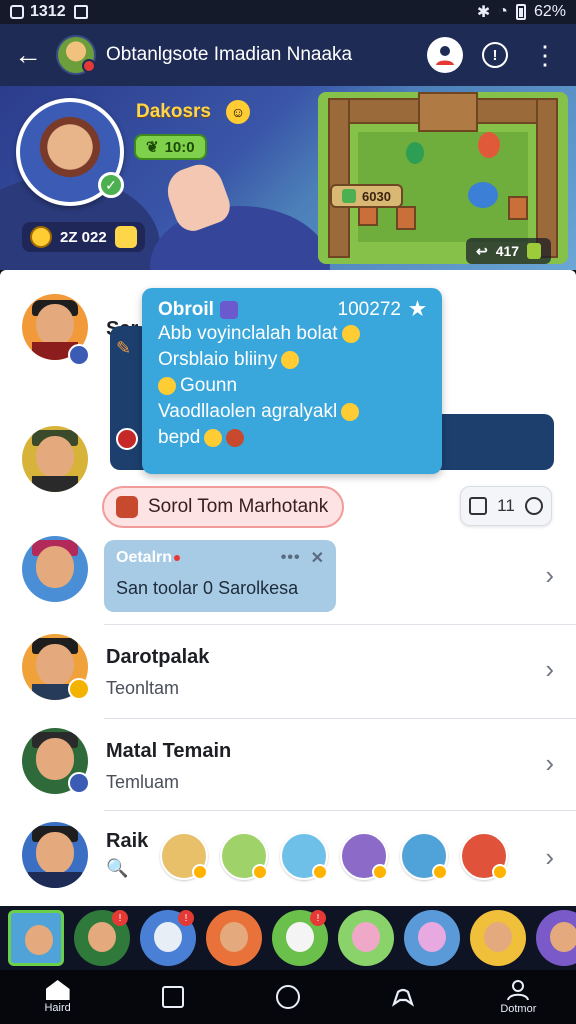  Describe the element at coordinates (520, 12) in the screenshot. I see `battery-icon` at that location.